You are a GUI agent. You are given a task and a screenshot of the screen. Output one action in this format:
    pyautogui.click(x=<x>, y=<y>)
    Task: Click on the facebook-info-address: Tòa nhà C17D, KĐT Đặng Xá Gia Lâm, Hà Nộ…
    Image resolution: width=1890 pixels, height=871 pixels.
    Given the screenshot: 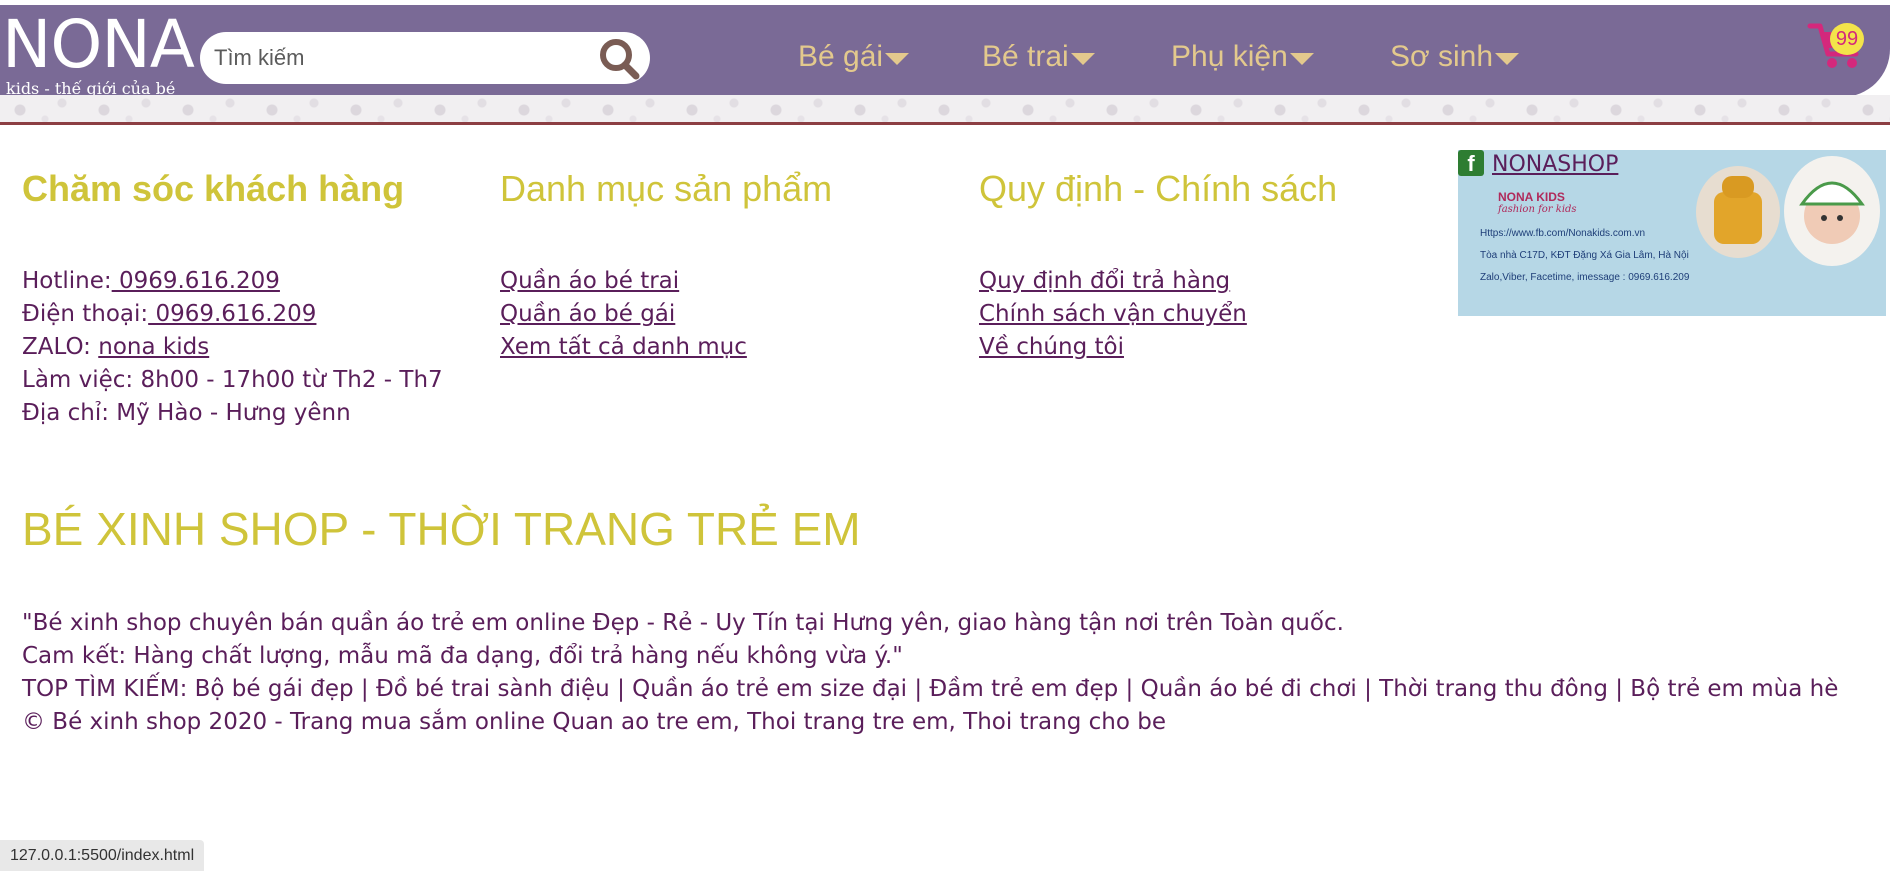 What is the action you would take?
    pyautogui.click(x=1584, y=255)
    